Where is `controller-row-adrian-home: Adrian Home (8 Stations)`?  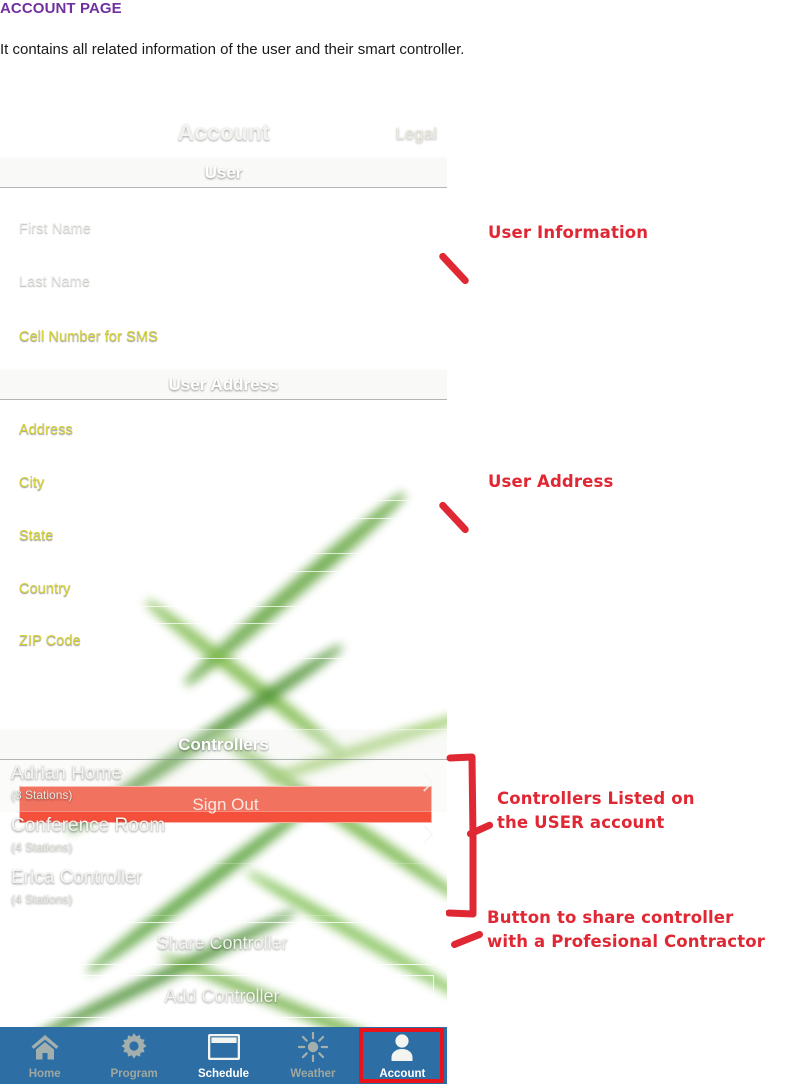 controller-row-adrian-home: Adrian Home (8 Stations) is located at coordinates (223, 786).